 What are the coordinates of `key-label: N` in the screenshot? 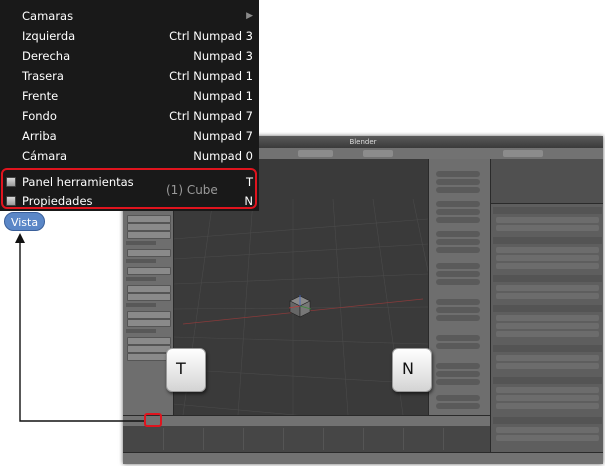 It's located at (408, 368).